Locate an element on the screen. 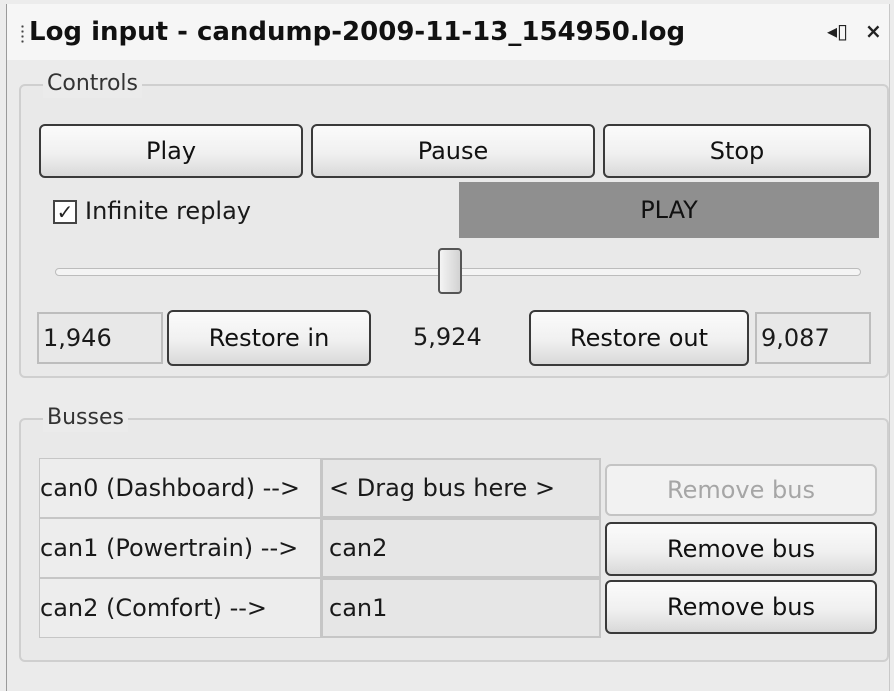 The height and width of the screenshot is (691, 894). playback-status: PLAY is located at coordinates (669, 210).